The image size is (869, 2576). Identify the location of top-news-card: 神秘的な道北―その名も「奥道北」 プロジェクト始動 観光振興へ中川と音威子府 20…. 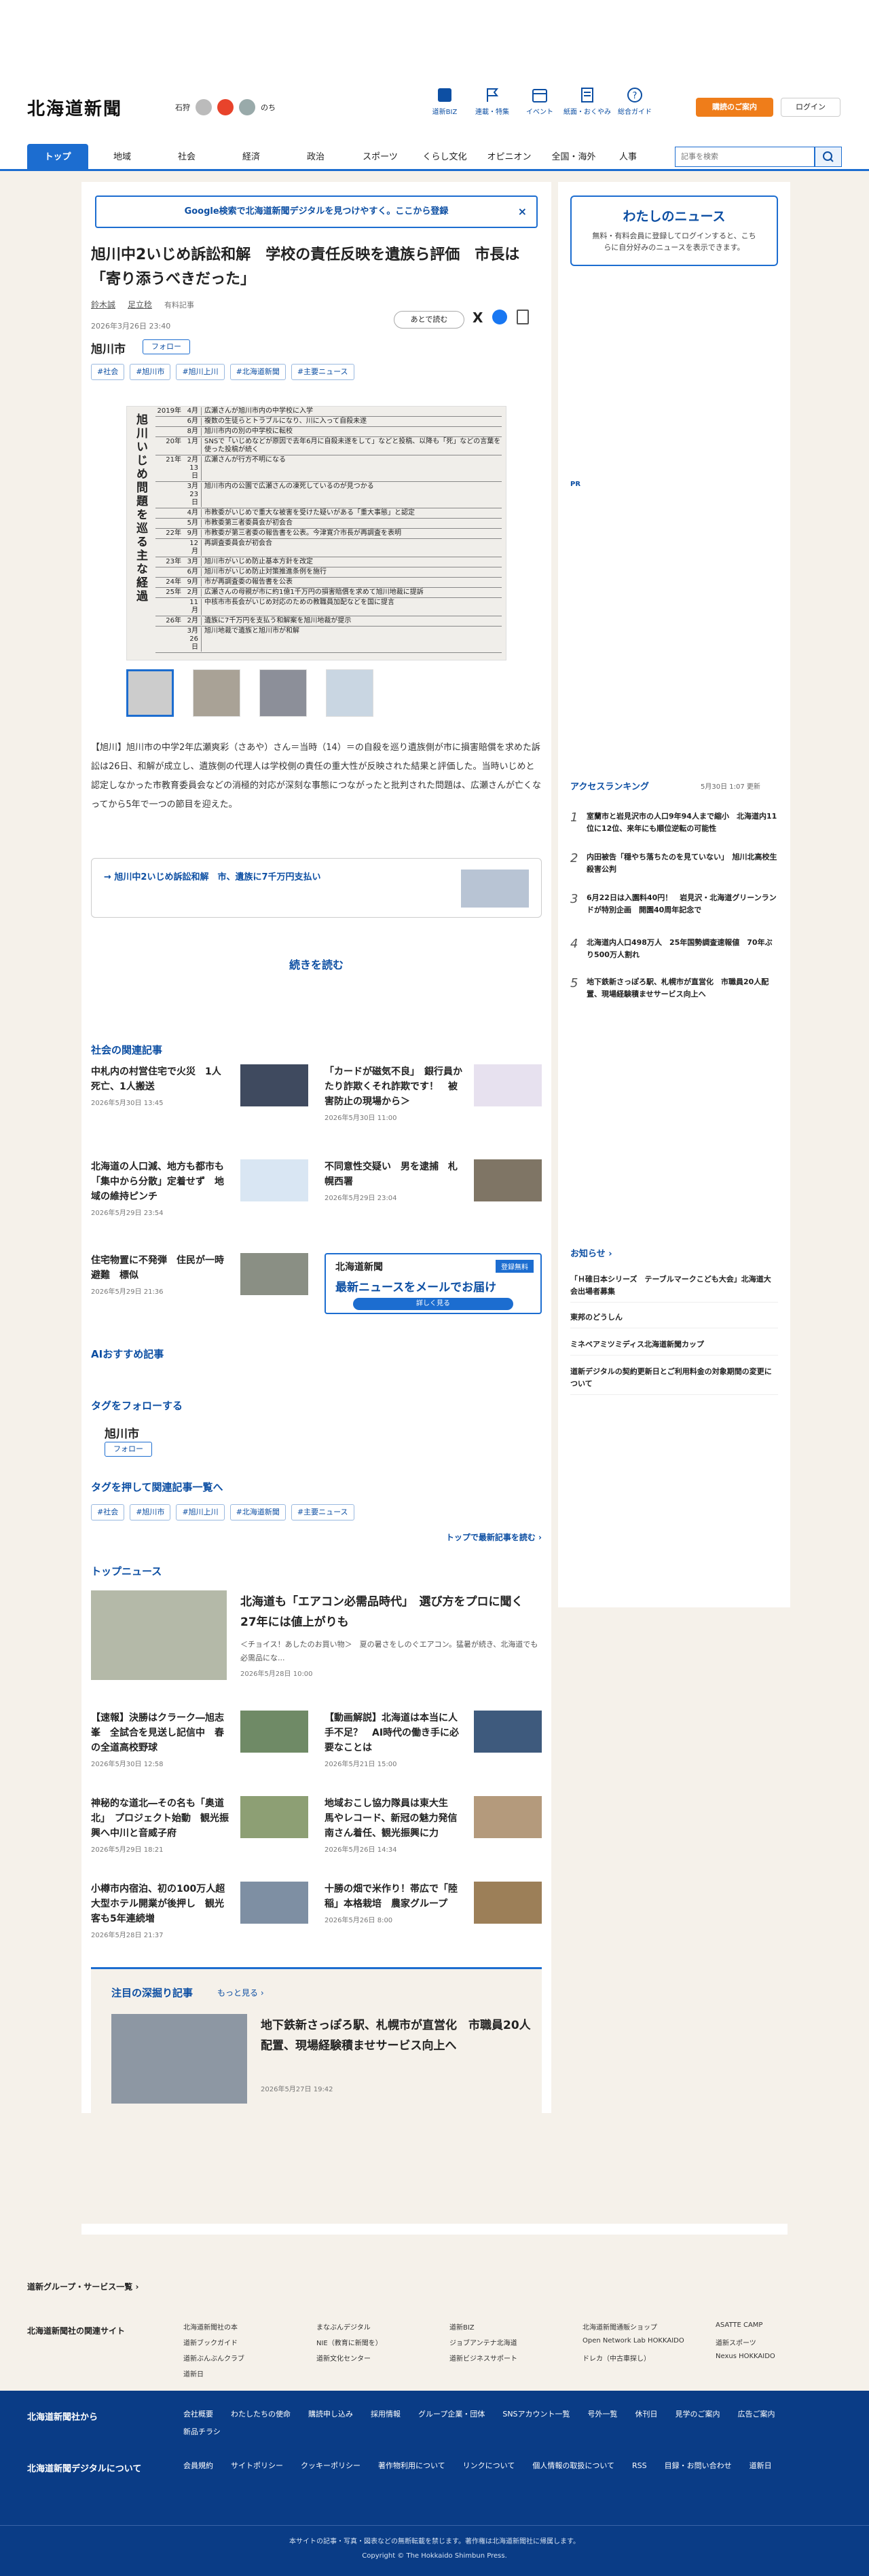
(199, 1825).